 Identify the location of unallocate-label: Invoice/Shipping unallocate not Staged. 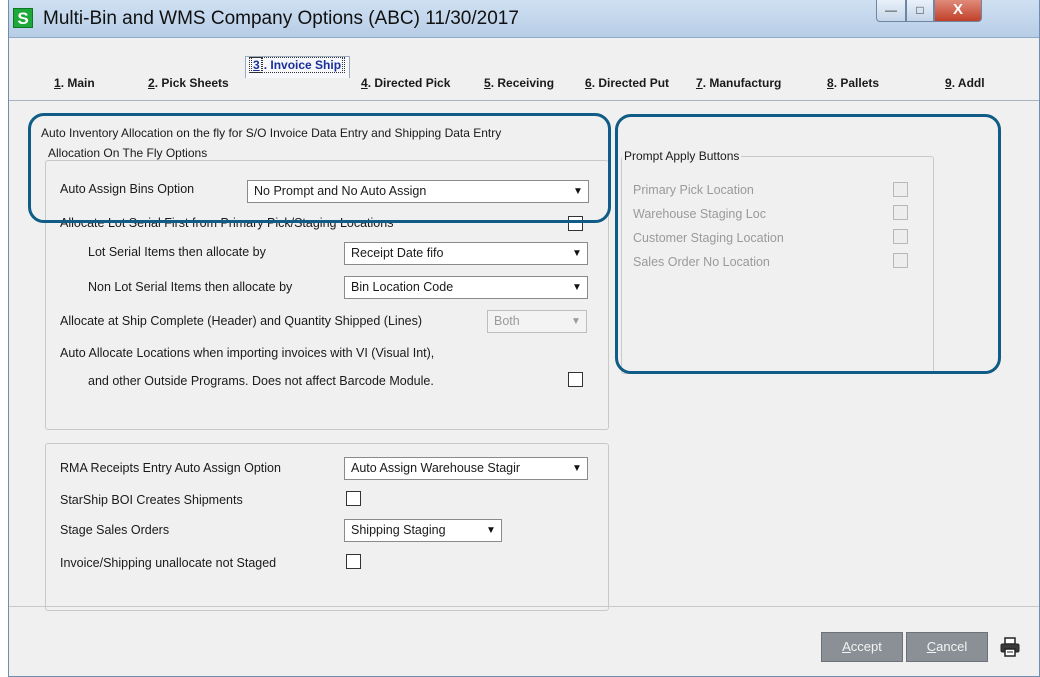
(168, 563).